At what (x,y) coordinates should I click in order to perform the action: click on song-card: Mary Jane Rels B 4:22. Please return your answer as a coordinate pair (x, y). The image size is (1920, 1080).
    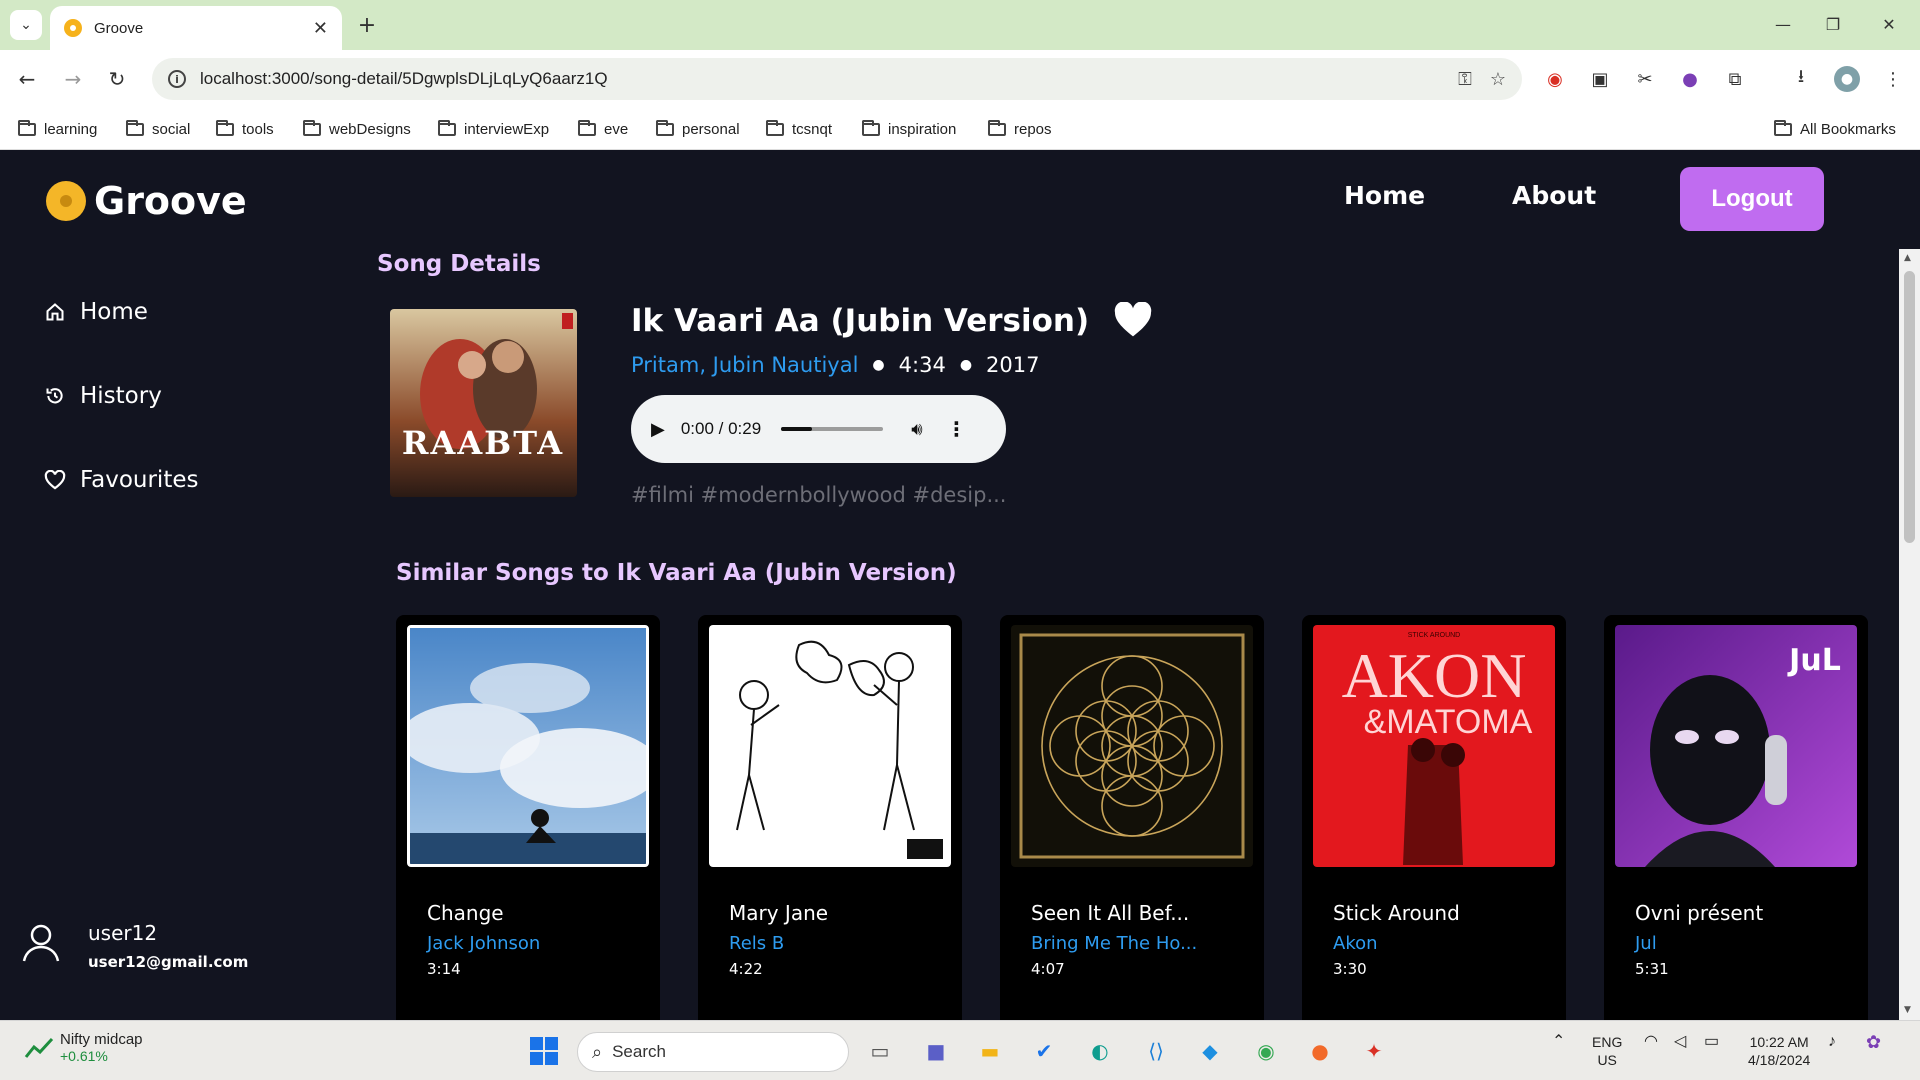
    Looking at the image, I should click on (830, 817).